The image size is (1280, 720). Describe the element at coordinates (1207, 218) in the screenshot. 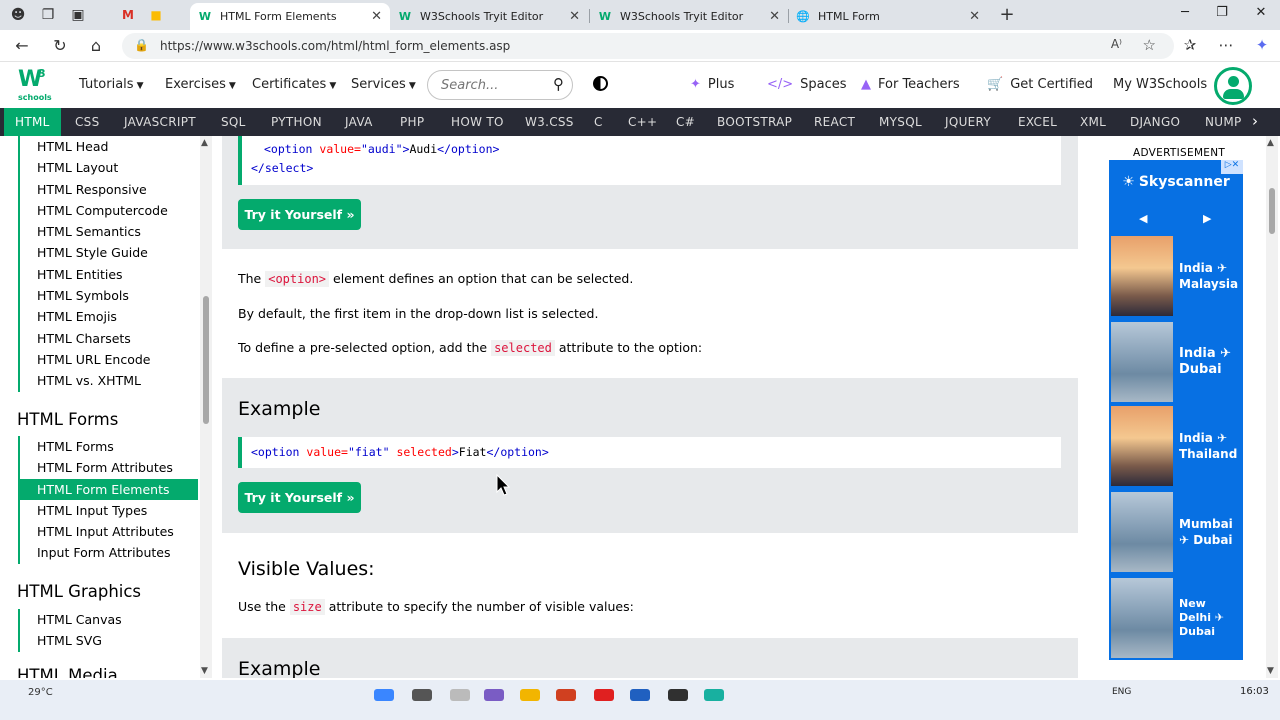

I see `ad-next-icon: ▶` at that location.